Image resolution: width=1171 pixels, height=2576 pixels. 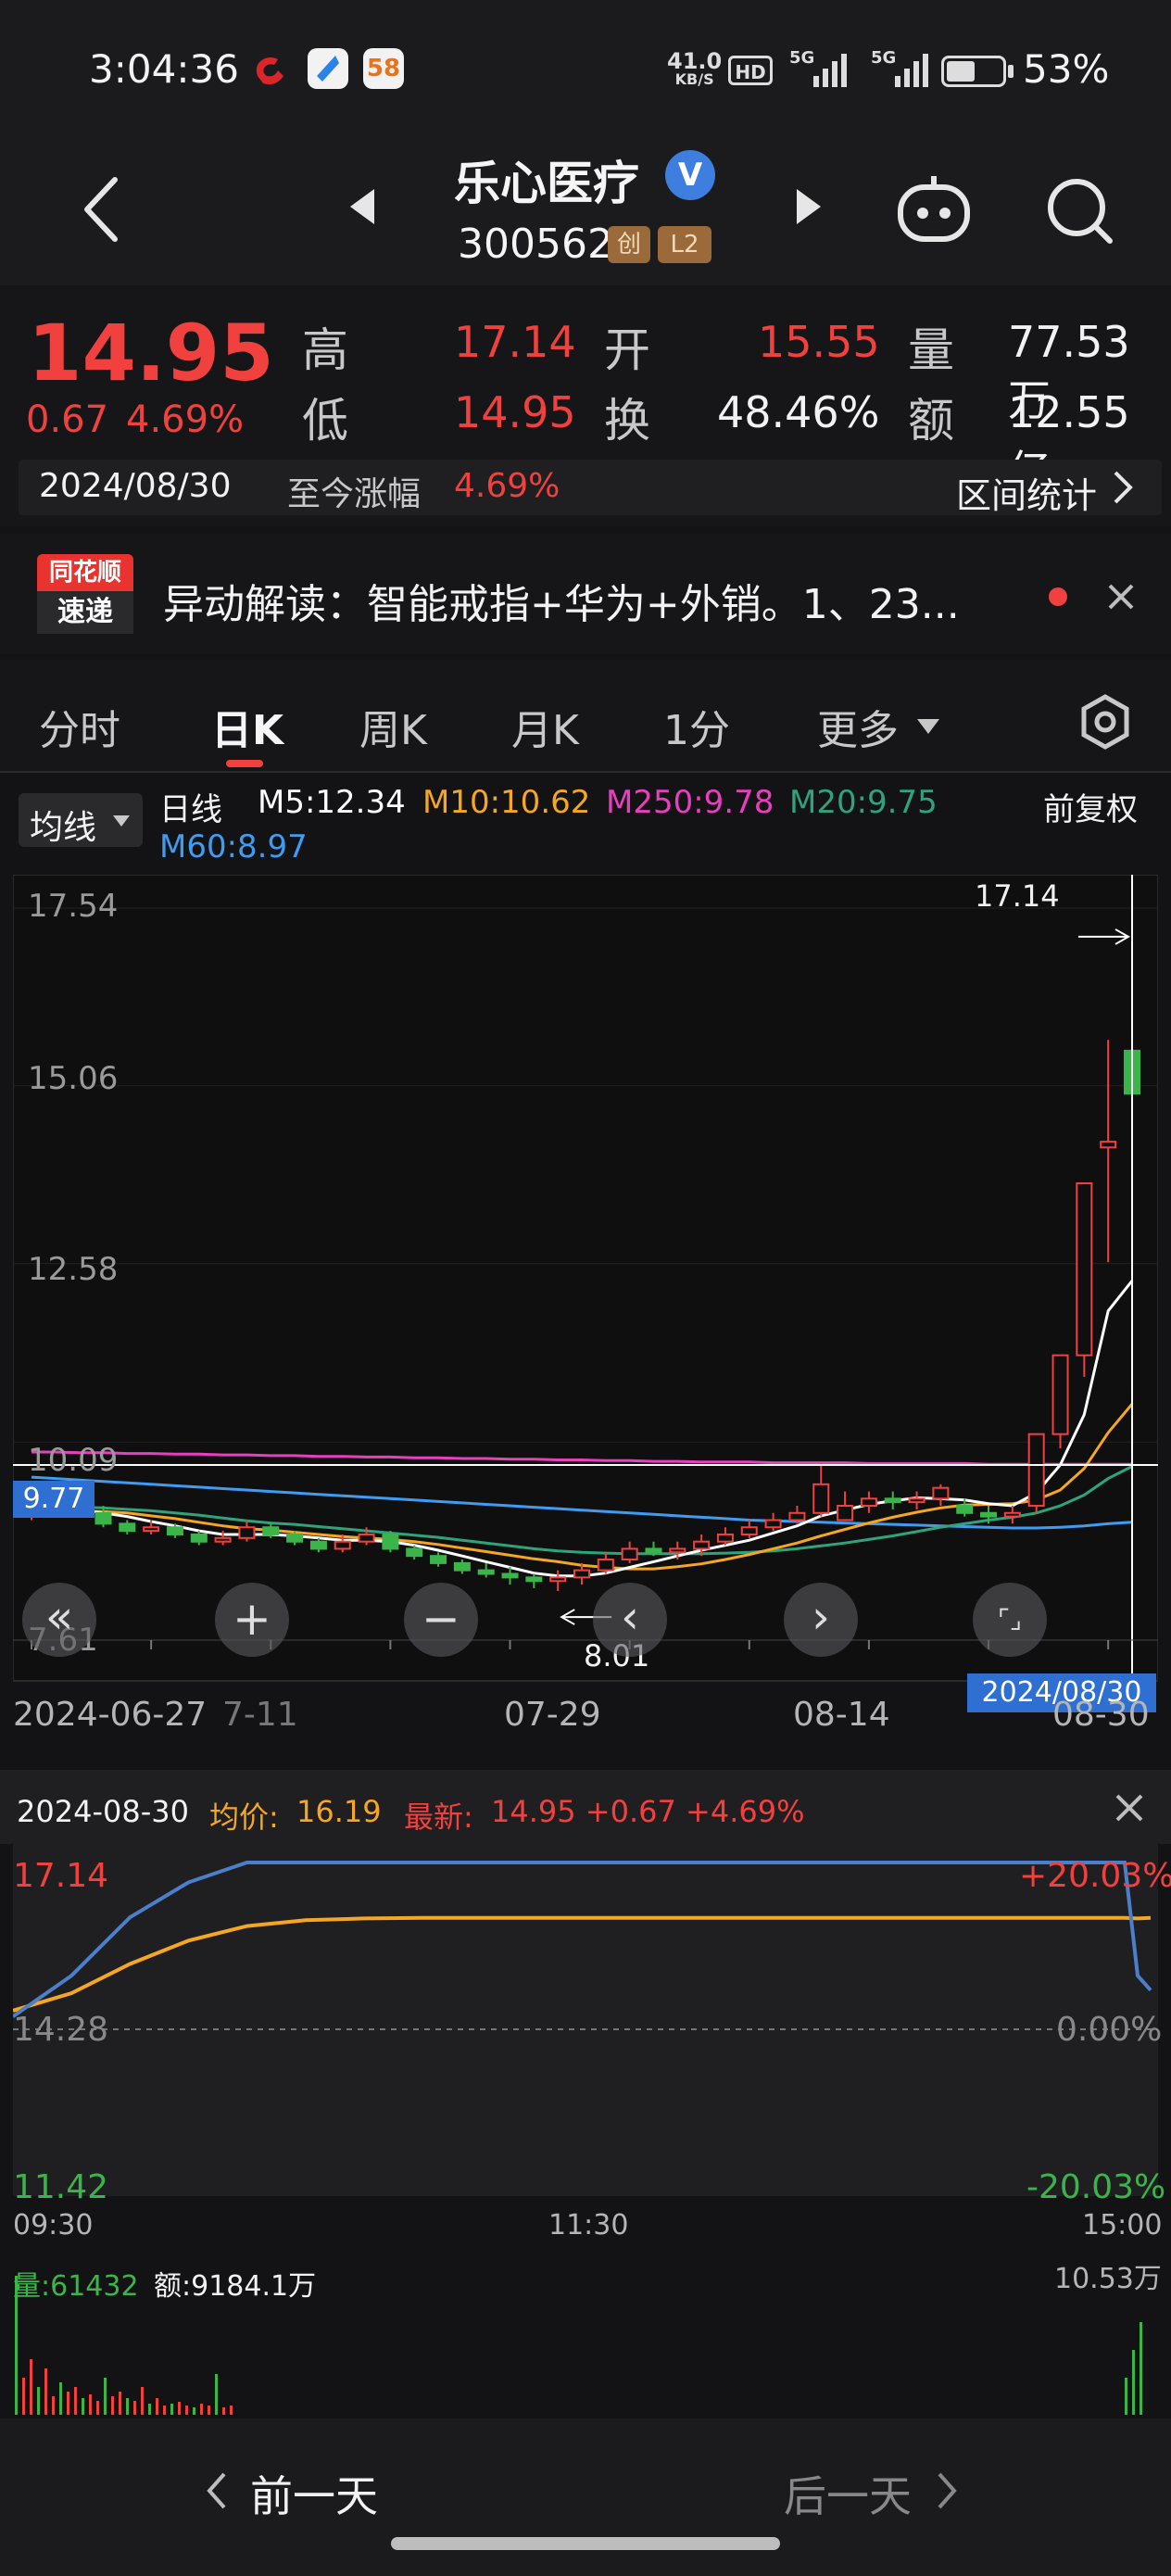 I want to click on zoom-in-button: +, so click(x=252, y=1620).